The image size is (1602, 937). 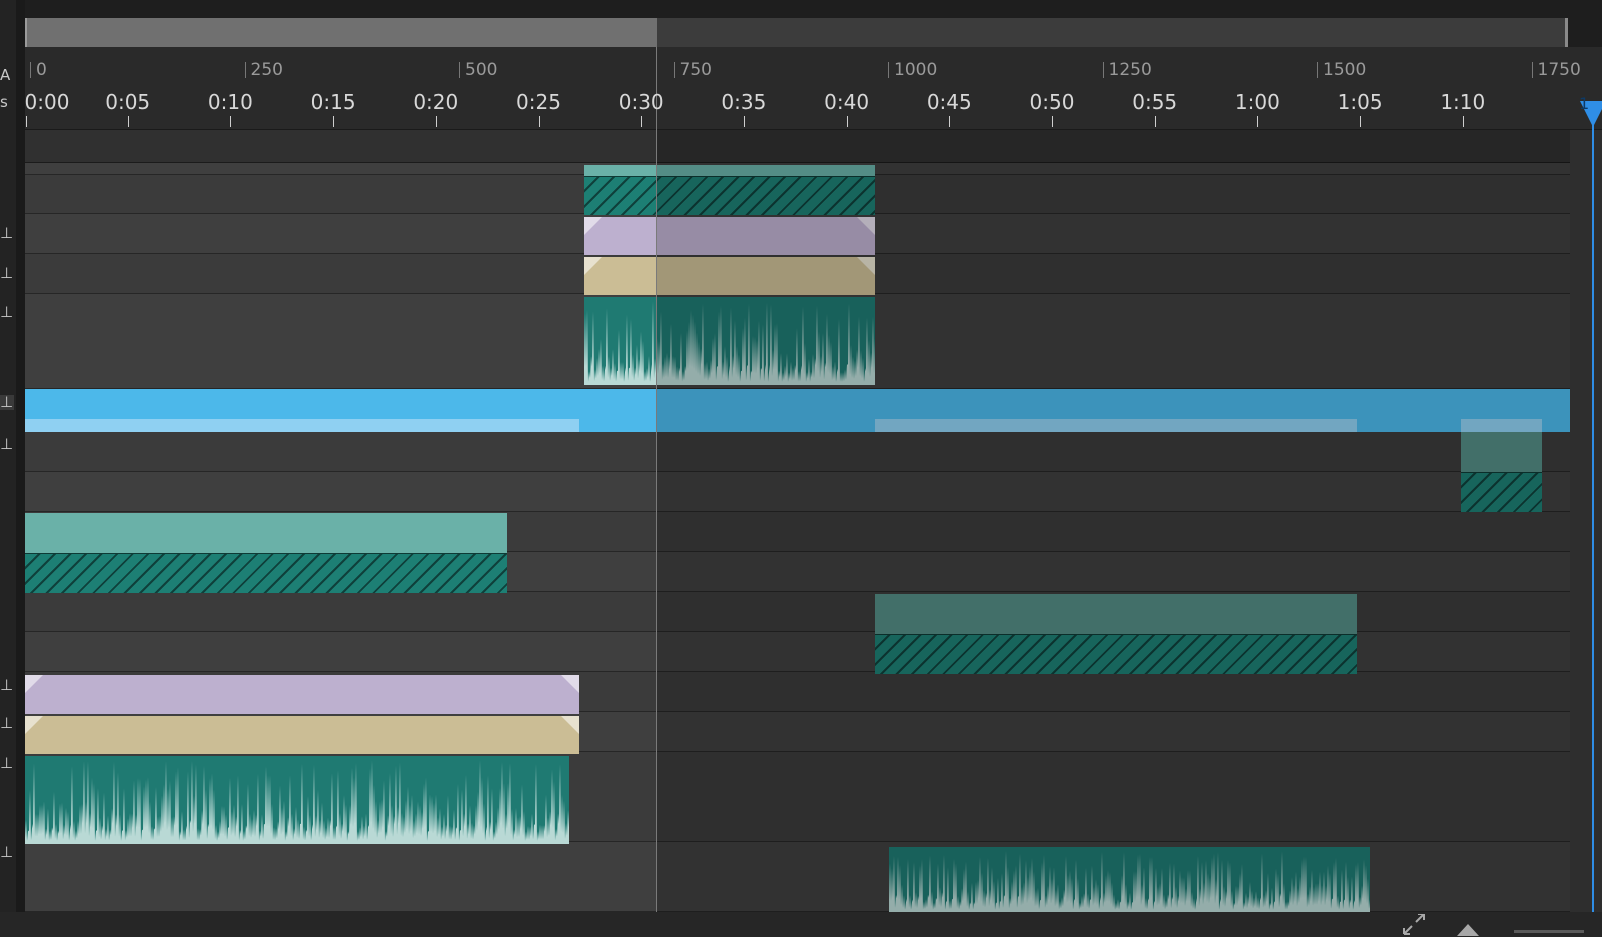 What do you see at coordinates (478, 70) in the screenshot?
I see `ruler-frame-label: 500` at bounding box center [478, 70].